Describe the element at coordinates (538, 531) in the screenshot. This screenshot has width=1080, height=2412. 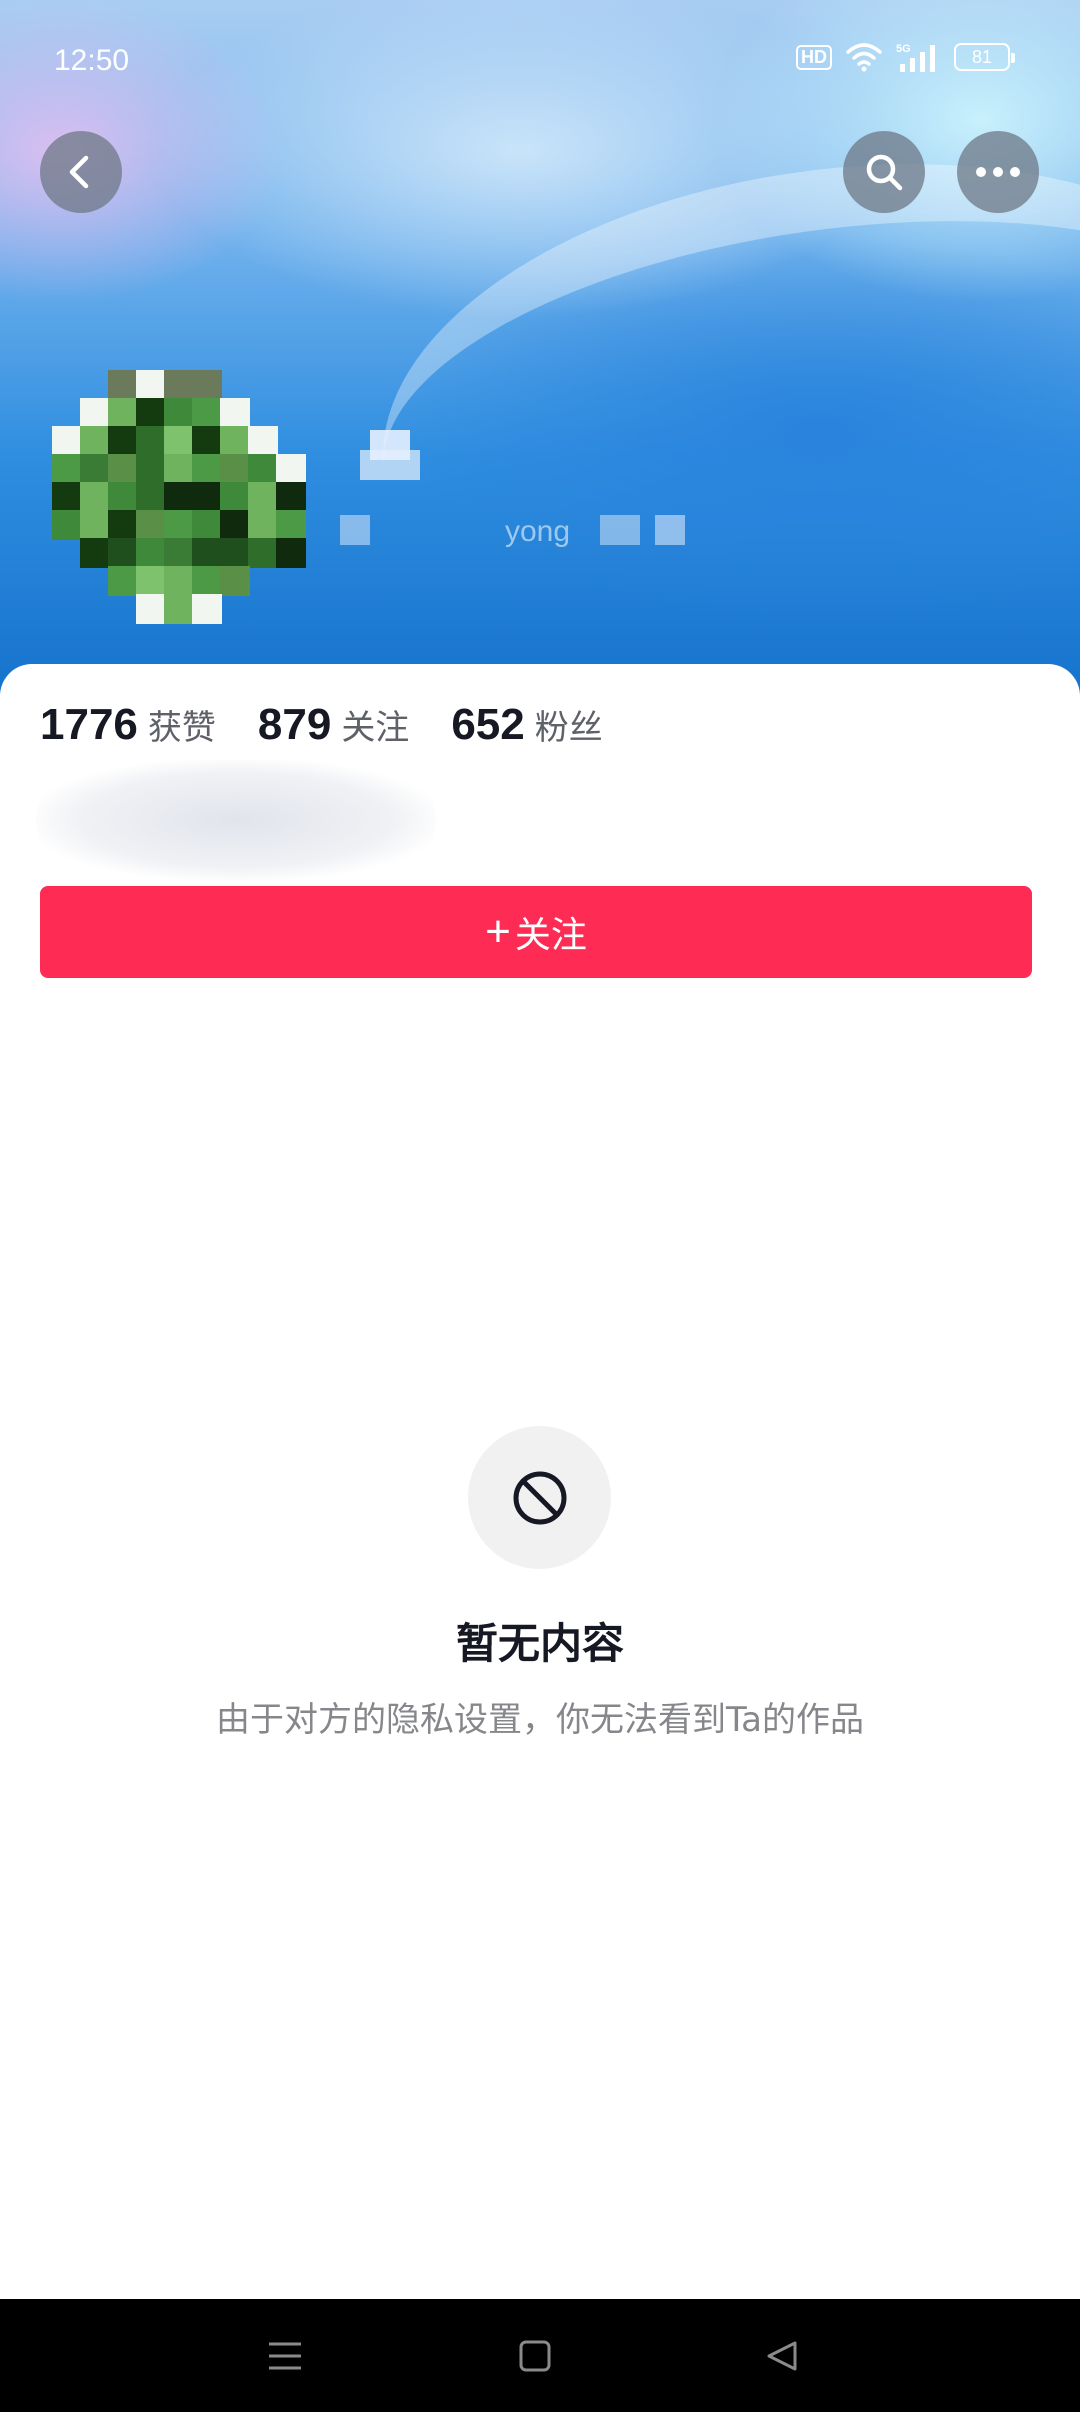
I see `user-handle-partial: yong` at that location.